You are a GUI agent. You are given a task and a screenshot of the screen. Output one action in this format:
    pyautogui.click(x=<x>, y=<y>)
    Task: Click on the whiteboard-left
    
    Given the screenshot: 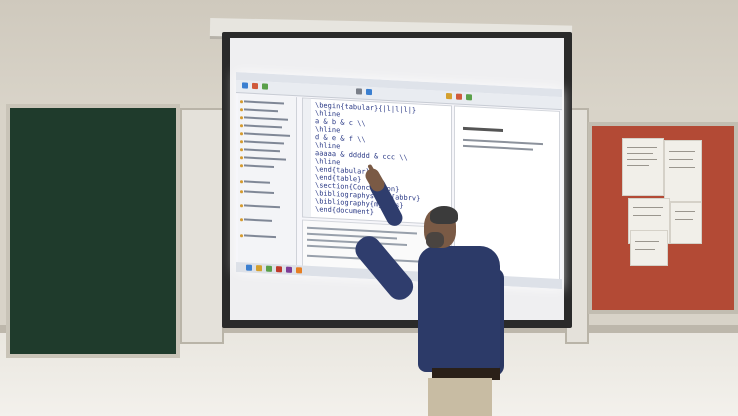 What is the action you would take?
    pyautogui.click(x=202, y=226)
    